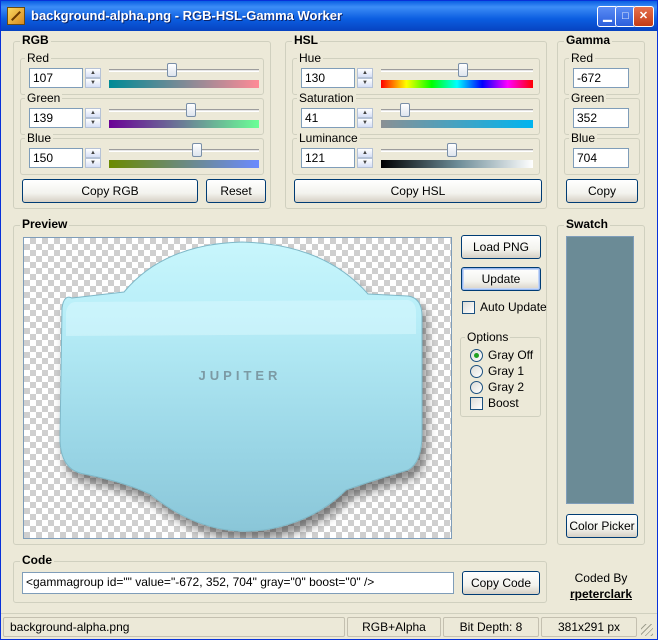 This screenshot has width=658, height=640. What do you see at coordinates (37, 560) in the screenshot?
I see `code-group-title: Code` at bounding box center [37, 560].